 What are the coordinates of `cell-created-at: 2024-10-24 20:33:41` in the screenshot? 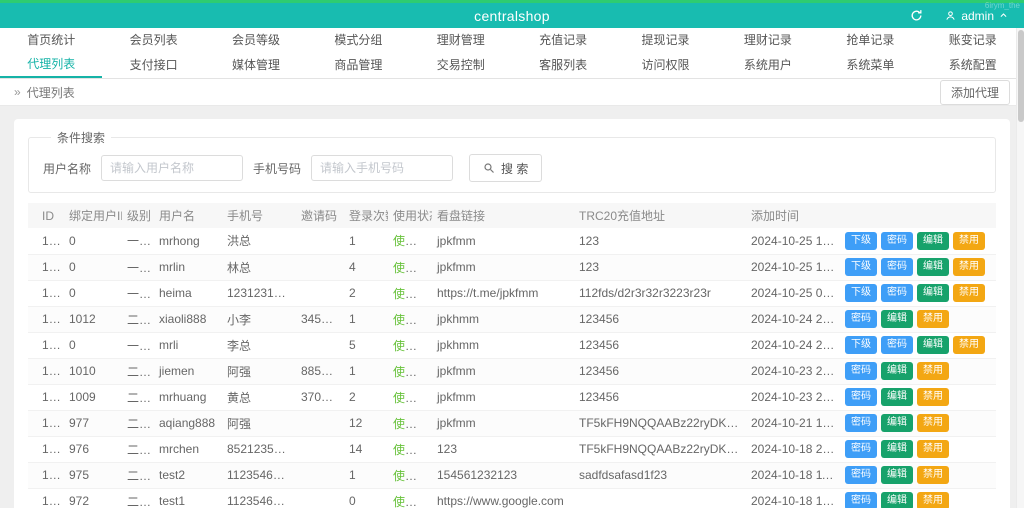 It's located at (793, 345).